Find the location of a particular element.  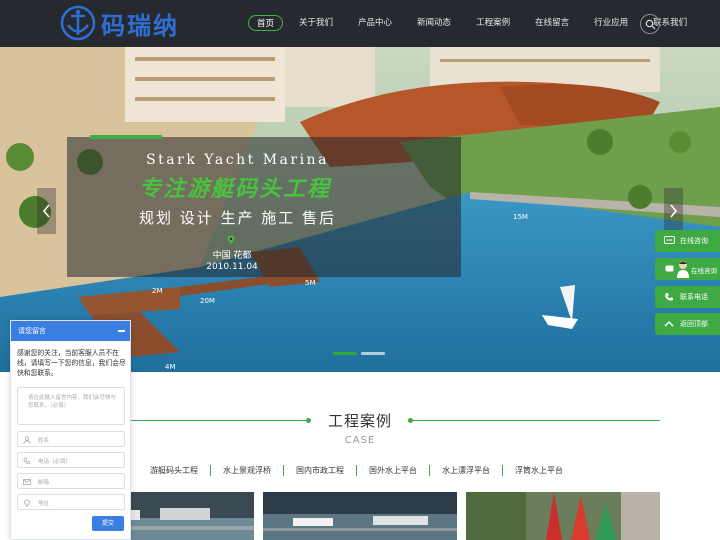

user-icon is located at coordinates (27, 440).